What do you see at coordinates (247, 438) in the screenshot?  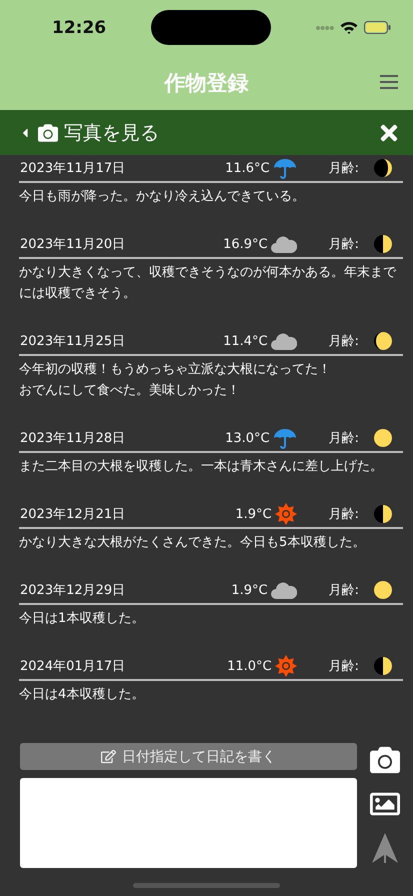 I see `temperature: 13.0°C` at bounding box center [247, 438].